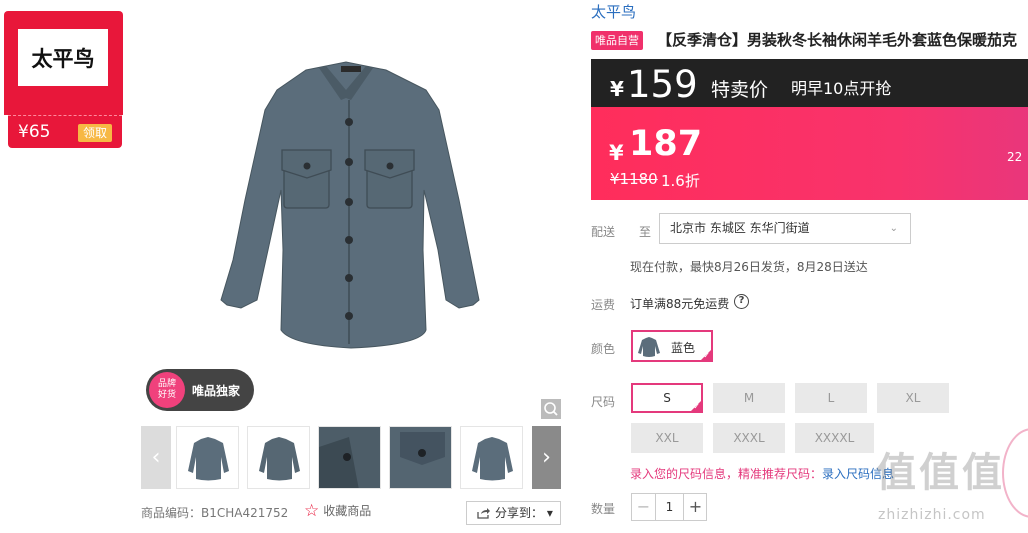 The width and height of the screenshot is (1028, 533). Describe the element at coordinates (1015, 157) in the screenshot. I see `price-side-text: 22` at that location.